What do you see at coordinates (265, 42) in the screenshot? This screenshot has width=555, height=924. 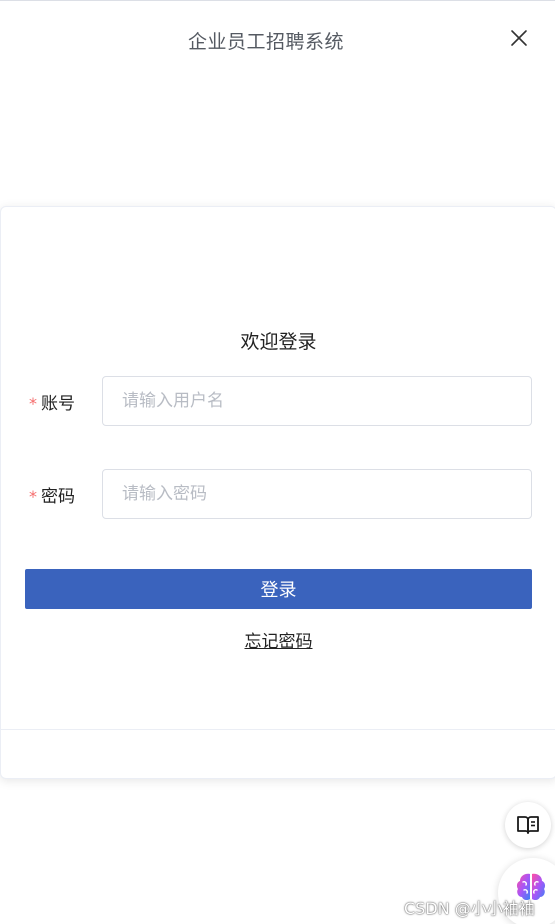 I see `window-title: 企业员工招聘系统` at bounding box center [265, 42].